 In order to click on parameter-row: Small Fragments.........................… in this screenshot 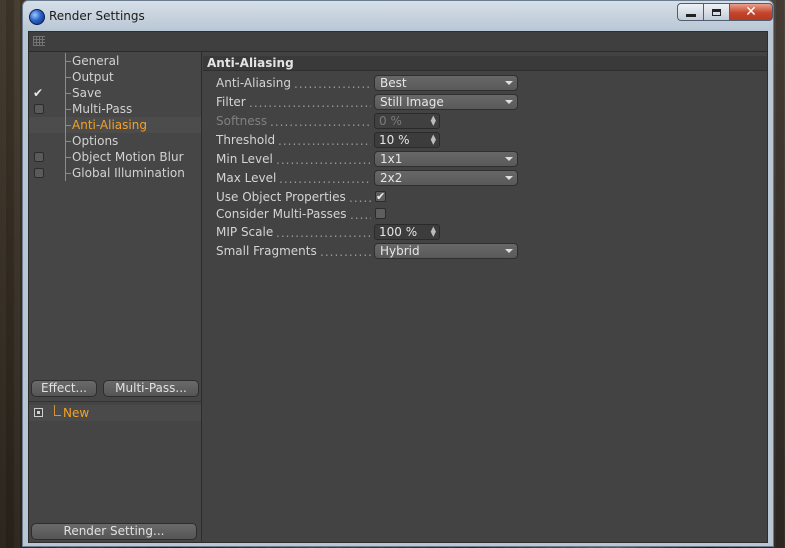, I will do `click(381, 252)`.